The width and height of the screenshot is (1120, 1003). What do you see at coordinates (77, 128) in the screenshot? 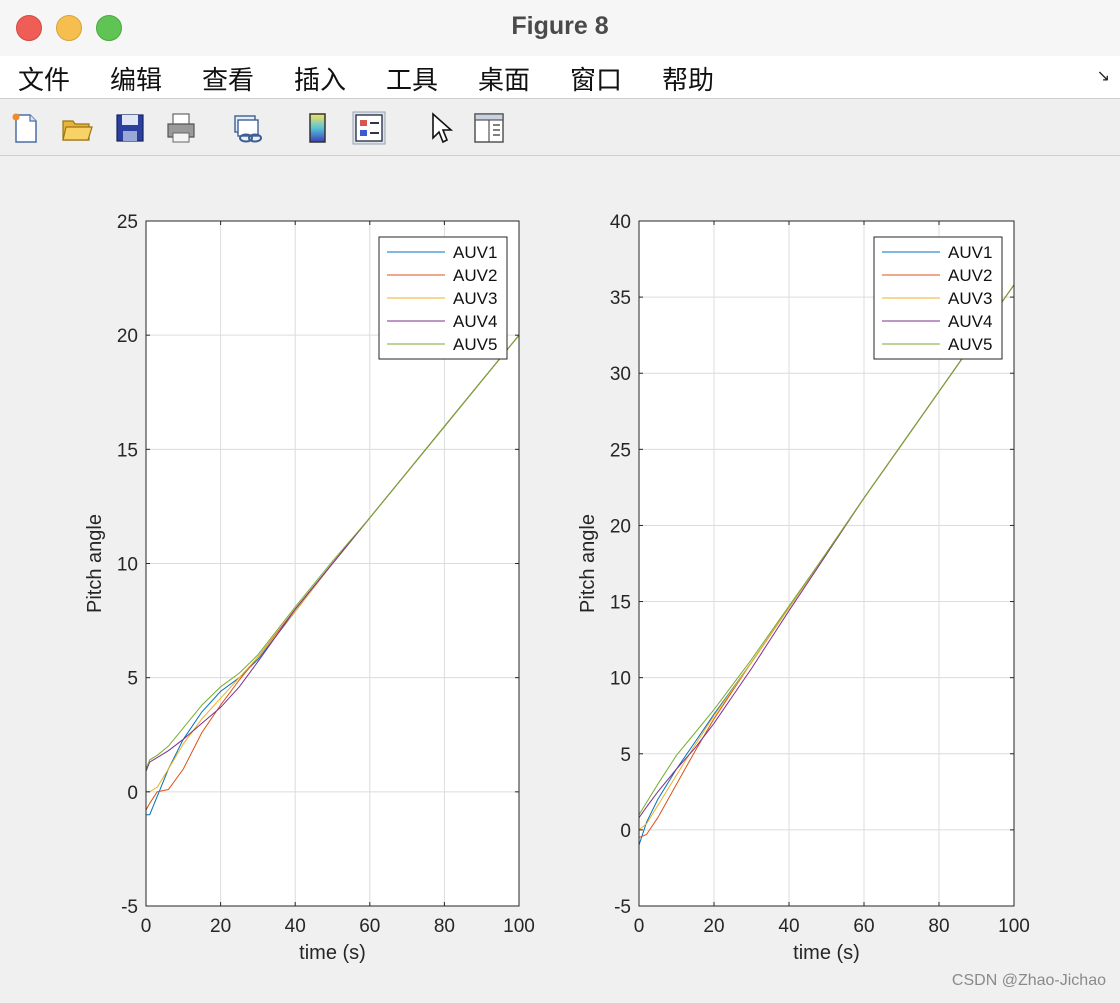
I see `open-file-icon` at bounding box center [77, 128].